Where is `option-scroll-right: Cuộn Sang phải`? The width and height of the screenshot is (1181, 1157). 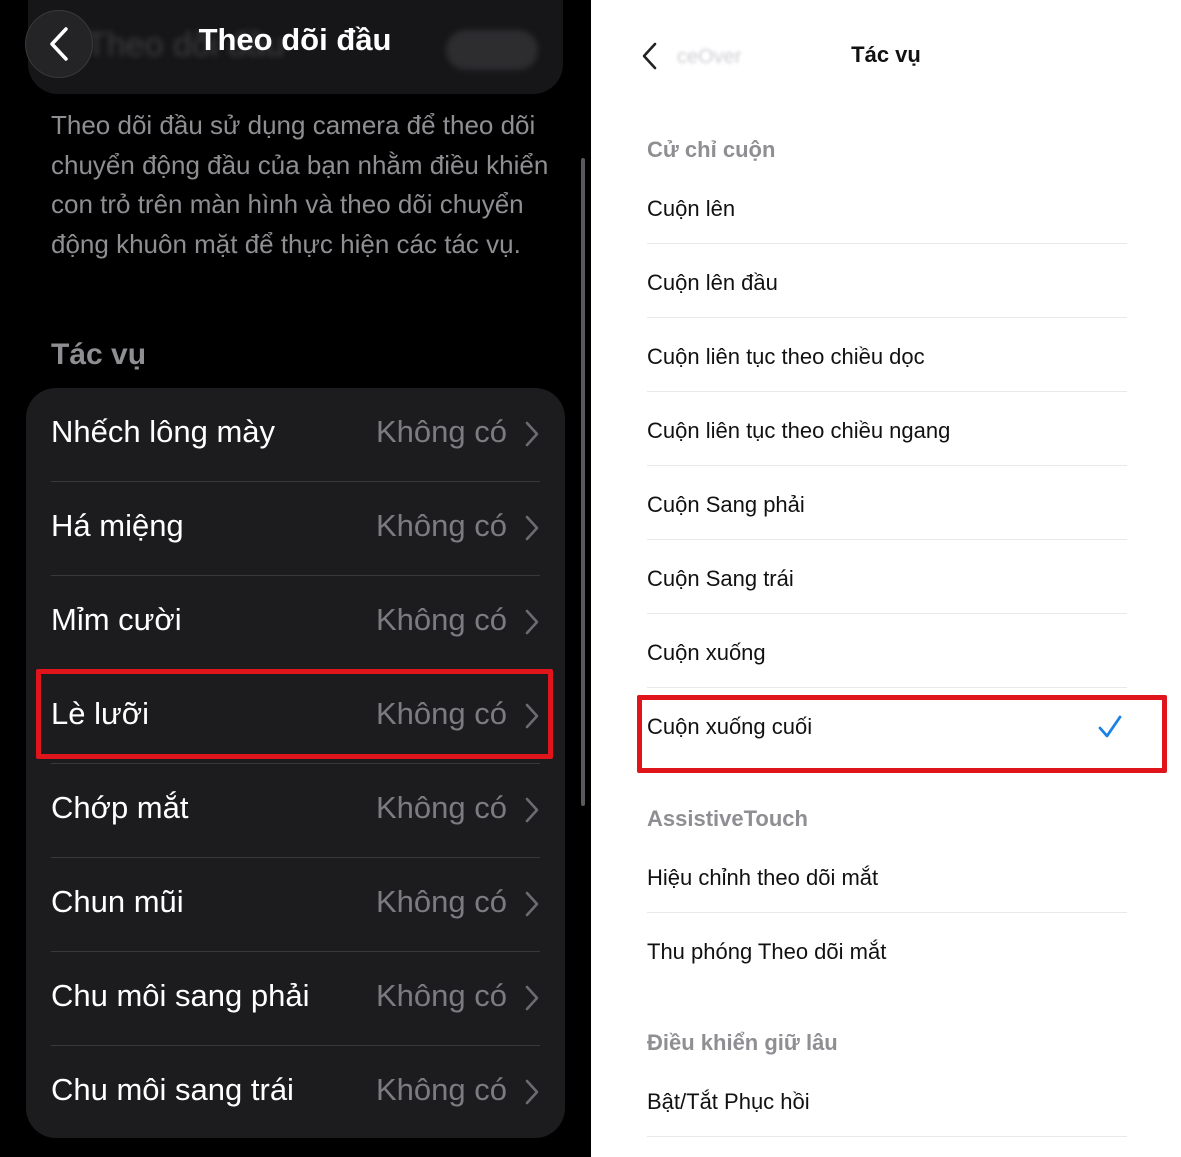
option-scroll-right: Cuộn Sang phải is located at coordinates (887, 529).